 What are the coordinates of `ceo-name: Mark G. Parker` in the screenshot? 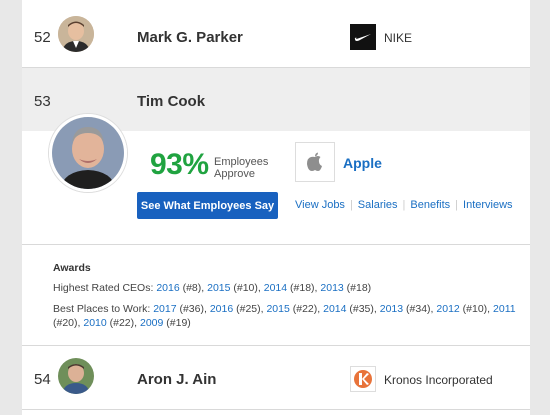 It's located at (190, 37).